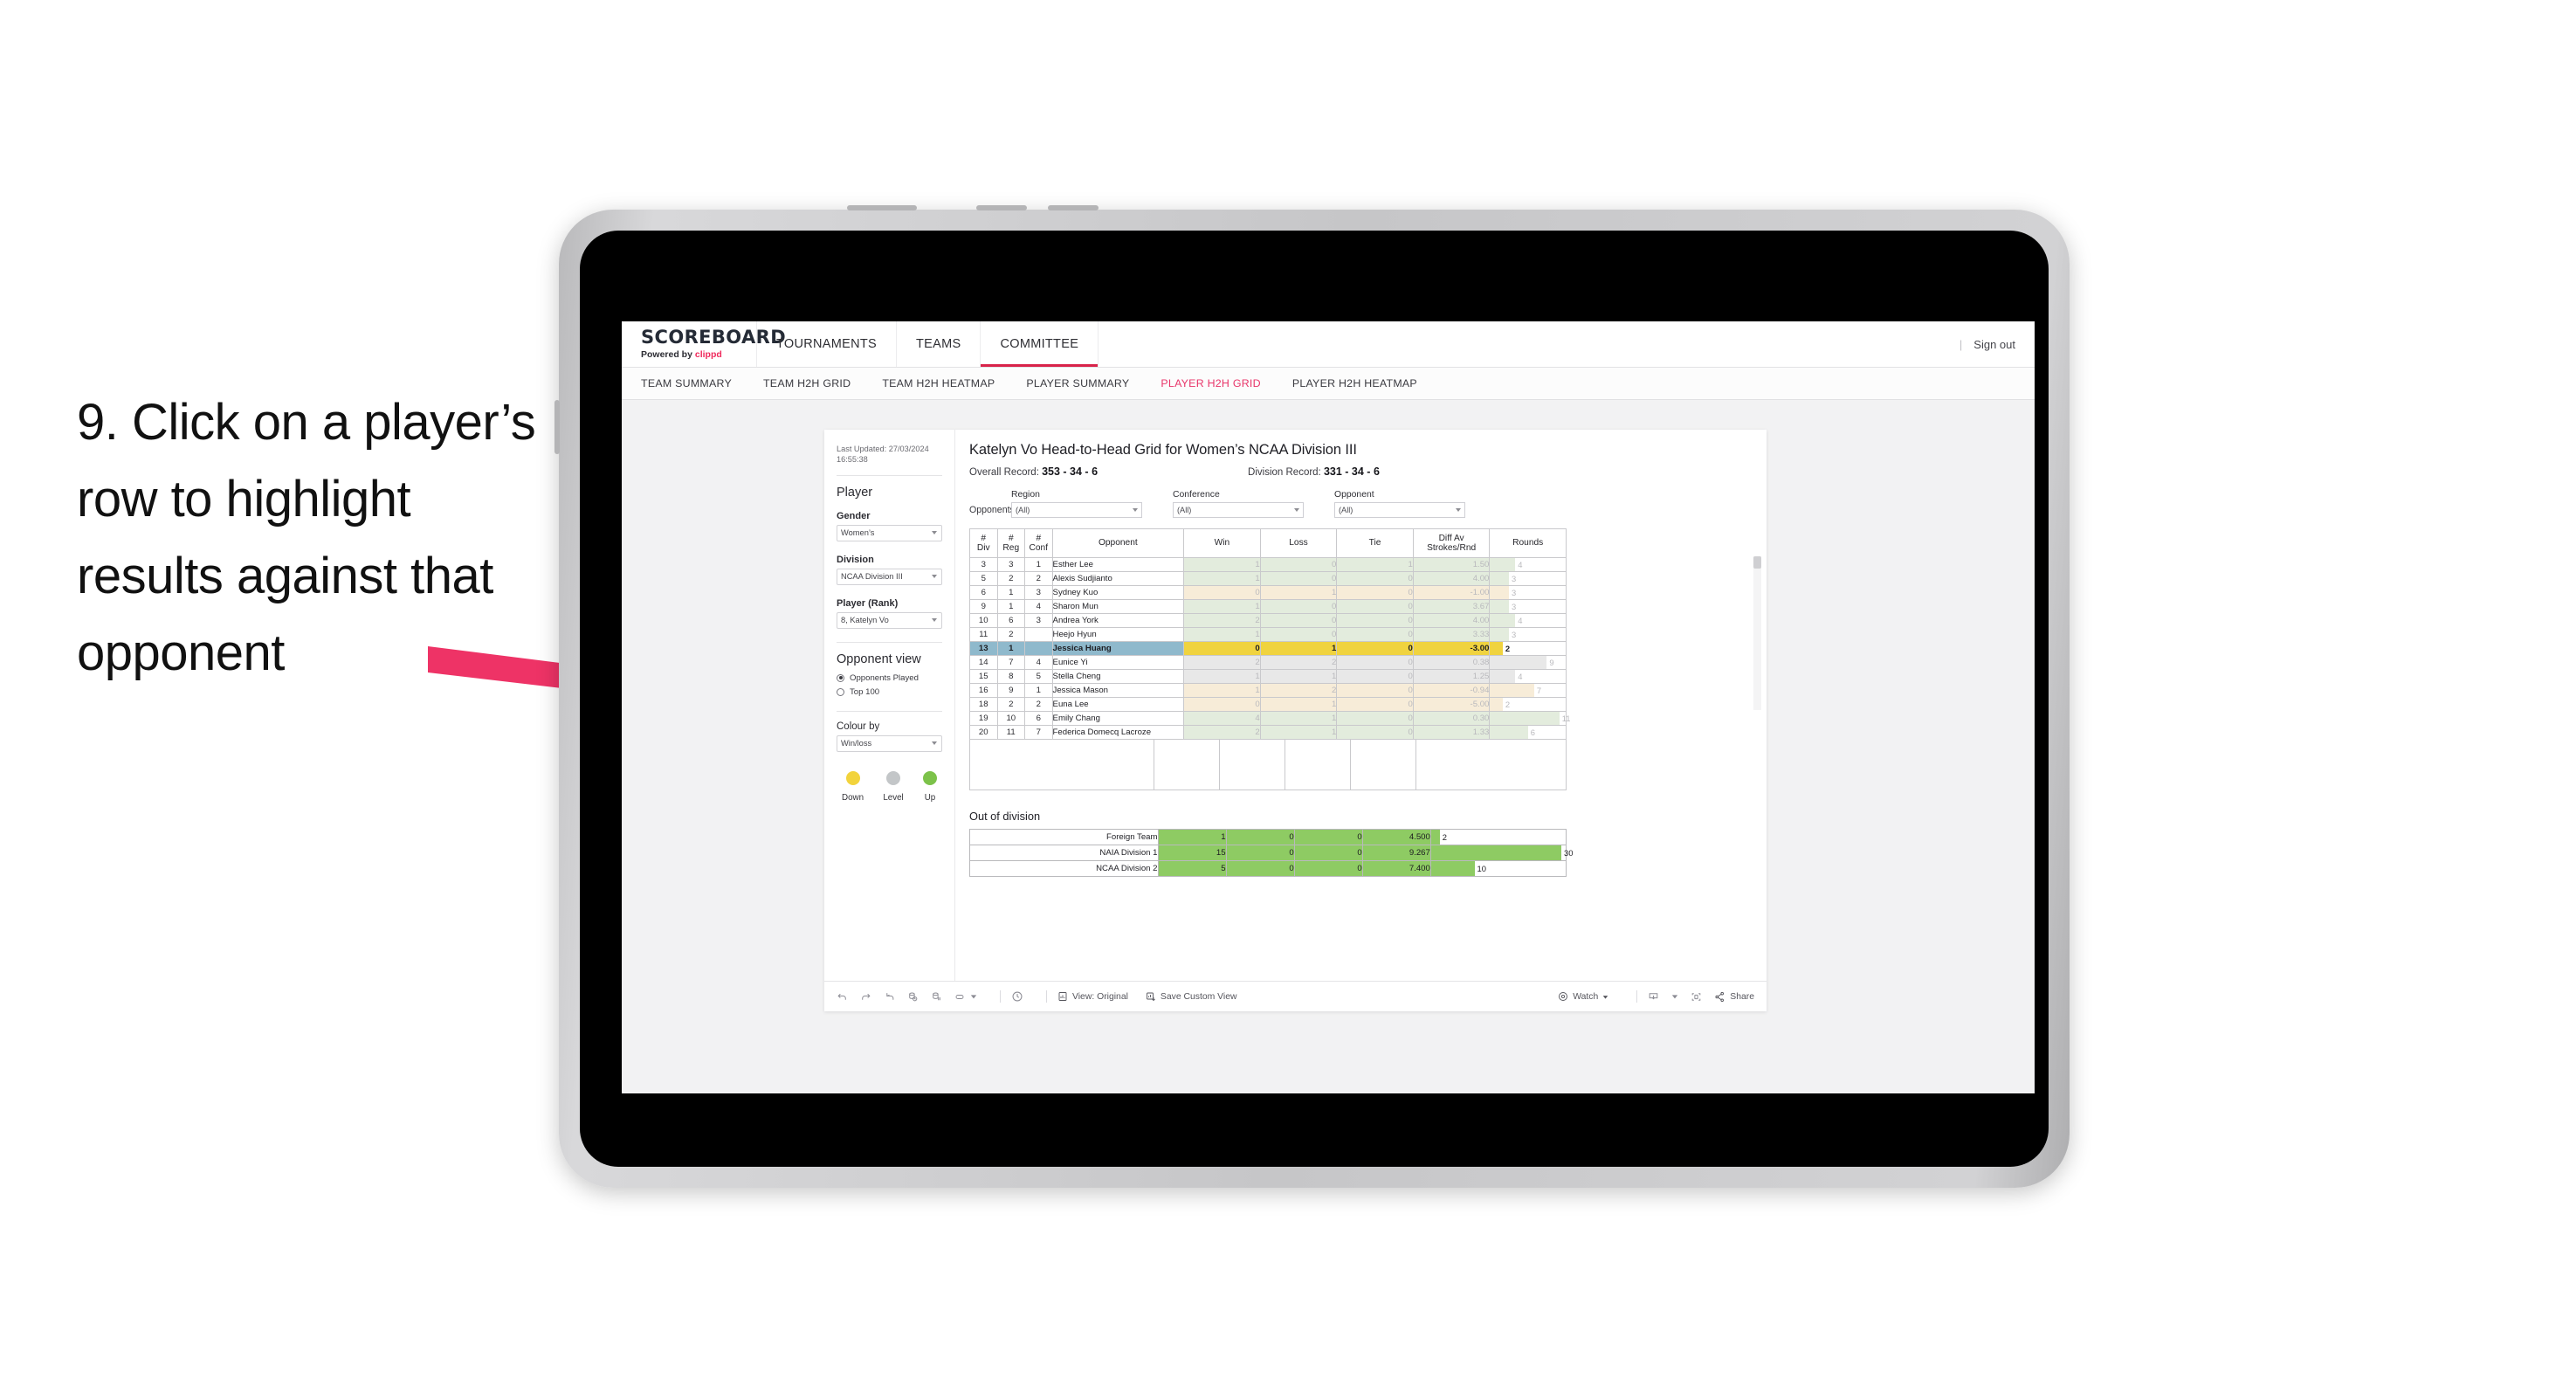  What do you see at coordinates (936, 997) in the screenshot?
I see `pause-updates-icon` at bounding box center [936, 997].